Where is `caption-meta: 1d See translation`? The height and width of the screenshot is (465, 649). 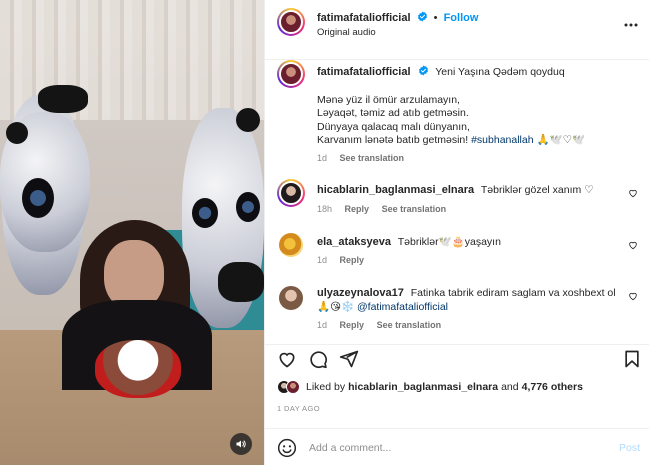
caption-meta: 1d See translation is located at coordinates (365, 158).